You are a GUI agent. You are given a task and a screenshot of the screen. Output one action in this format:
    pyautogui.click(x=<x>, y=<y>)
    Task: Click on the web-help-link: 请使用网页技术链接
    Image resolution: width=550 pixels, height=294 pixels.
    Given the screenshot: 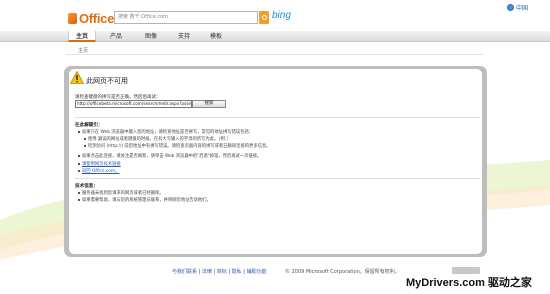 What is the action you would take?
    pyautogui.click(x=101, y=164)
    